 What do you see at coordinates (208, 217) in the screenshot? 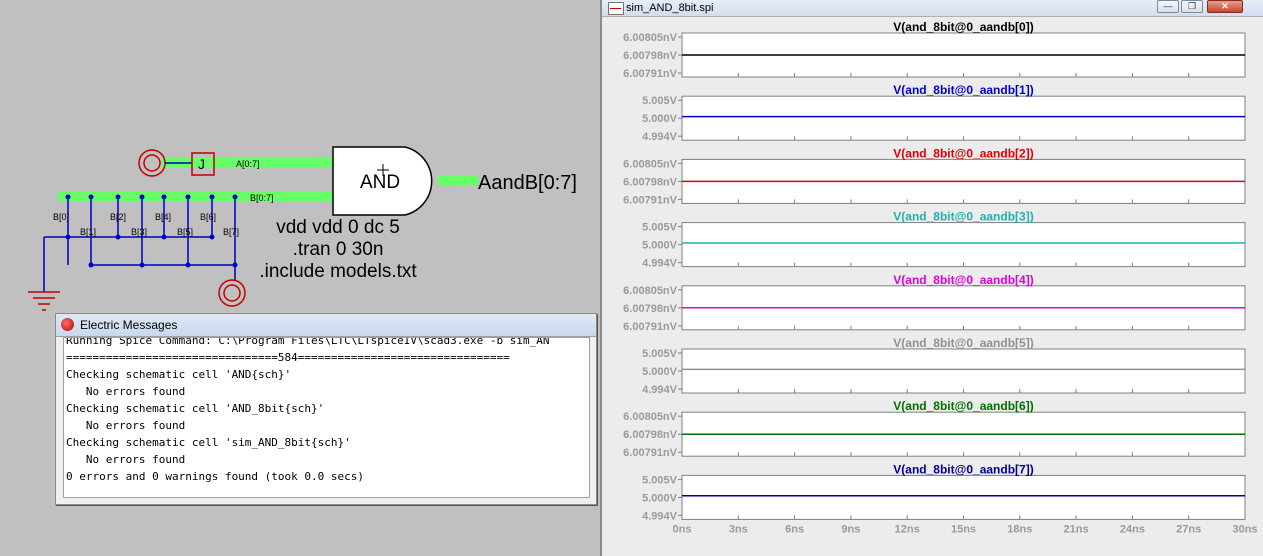
I see `tap-label: B[6]` at bounding box center [208, 217].